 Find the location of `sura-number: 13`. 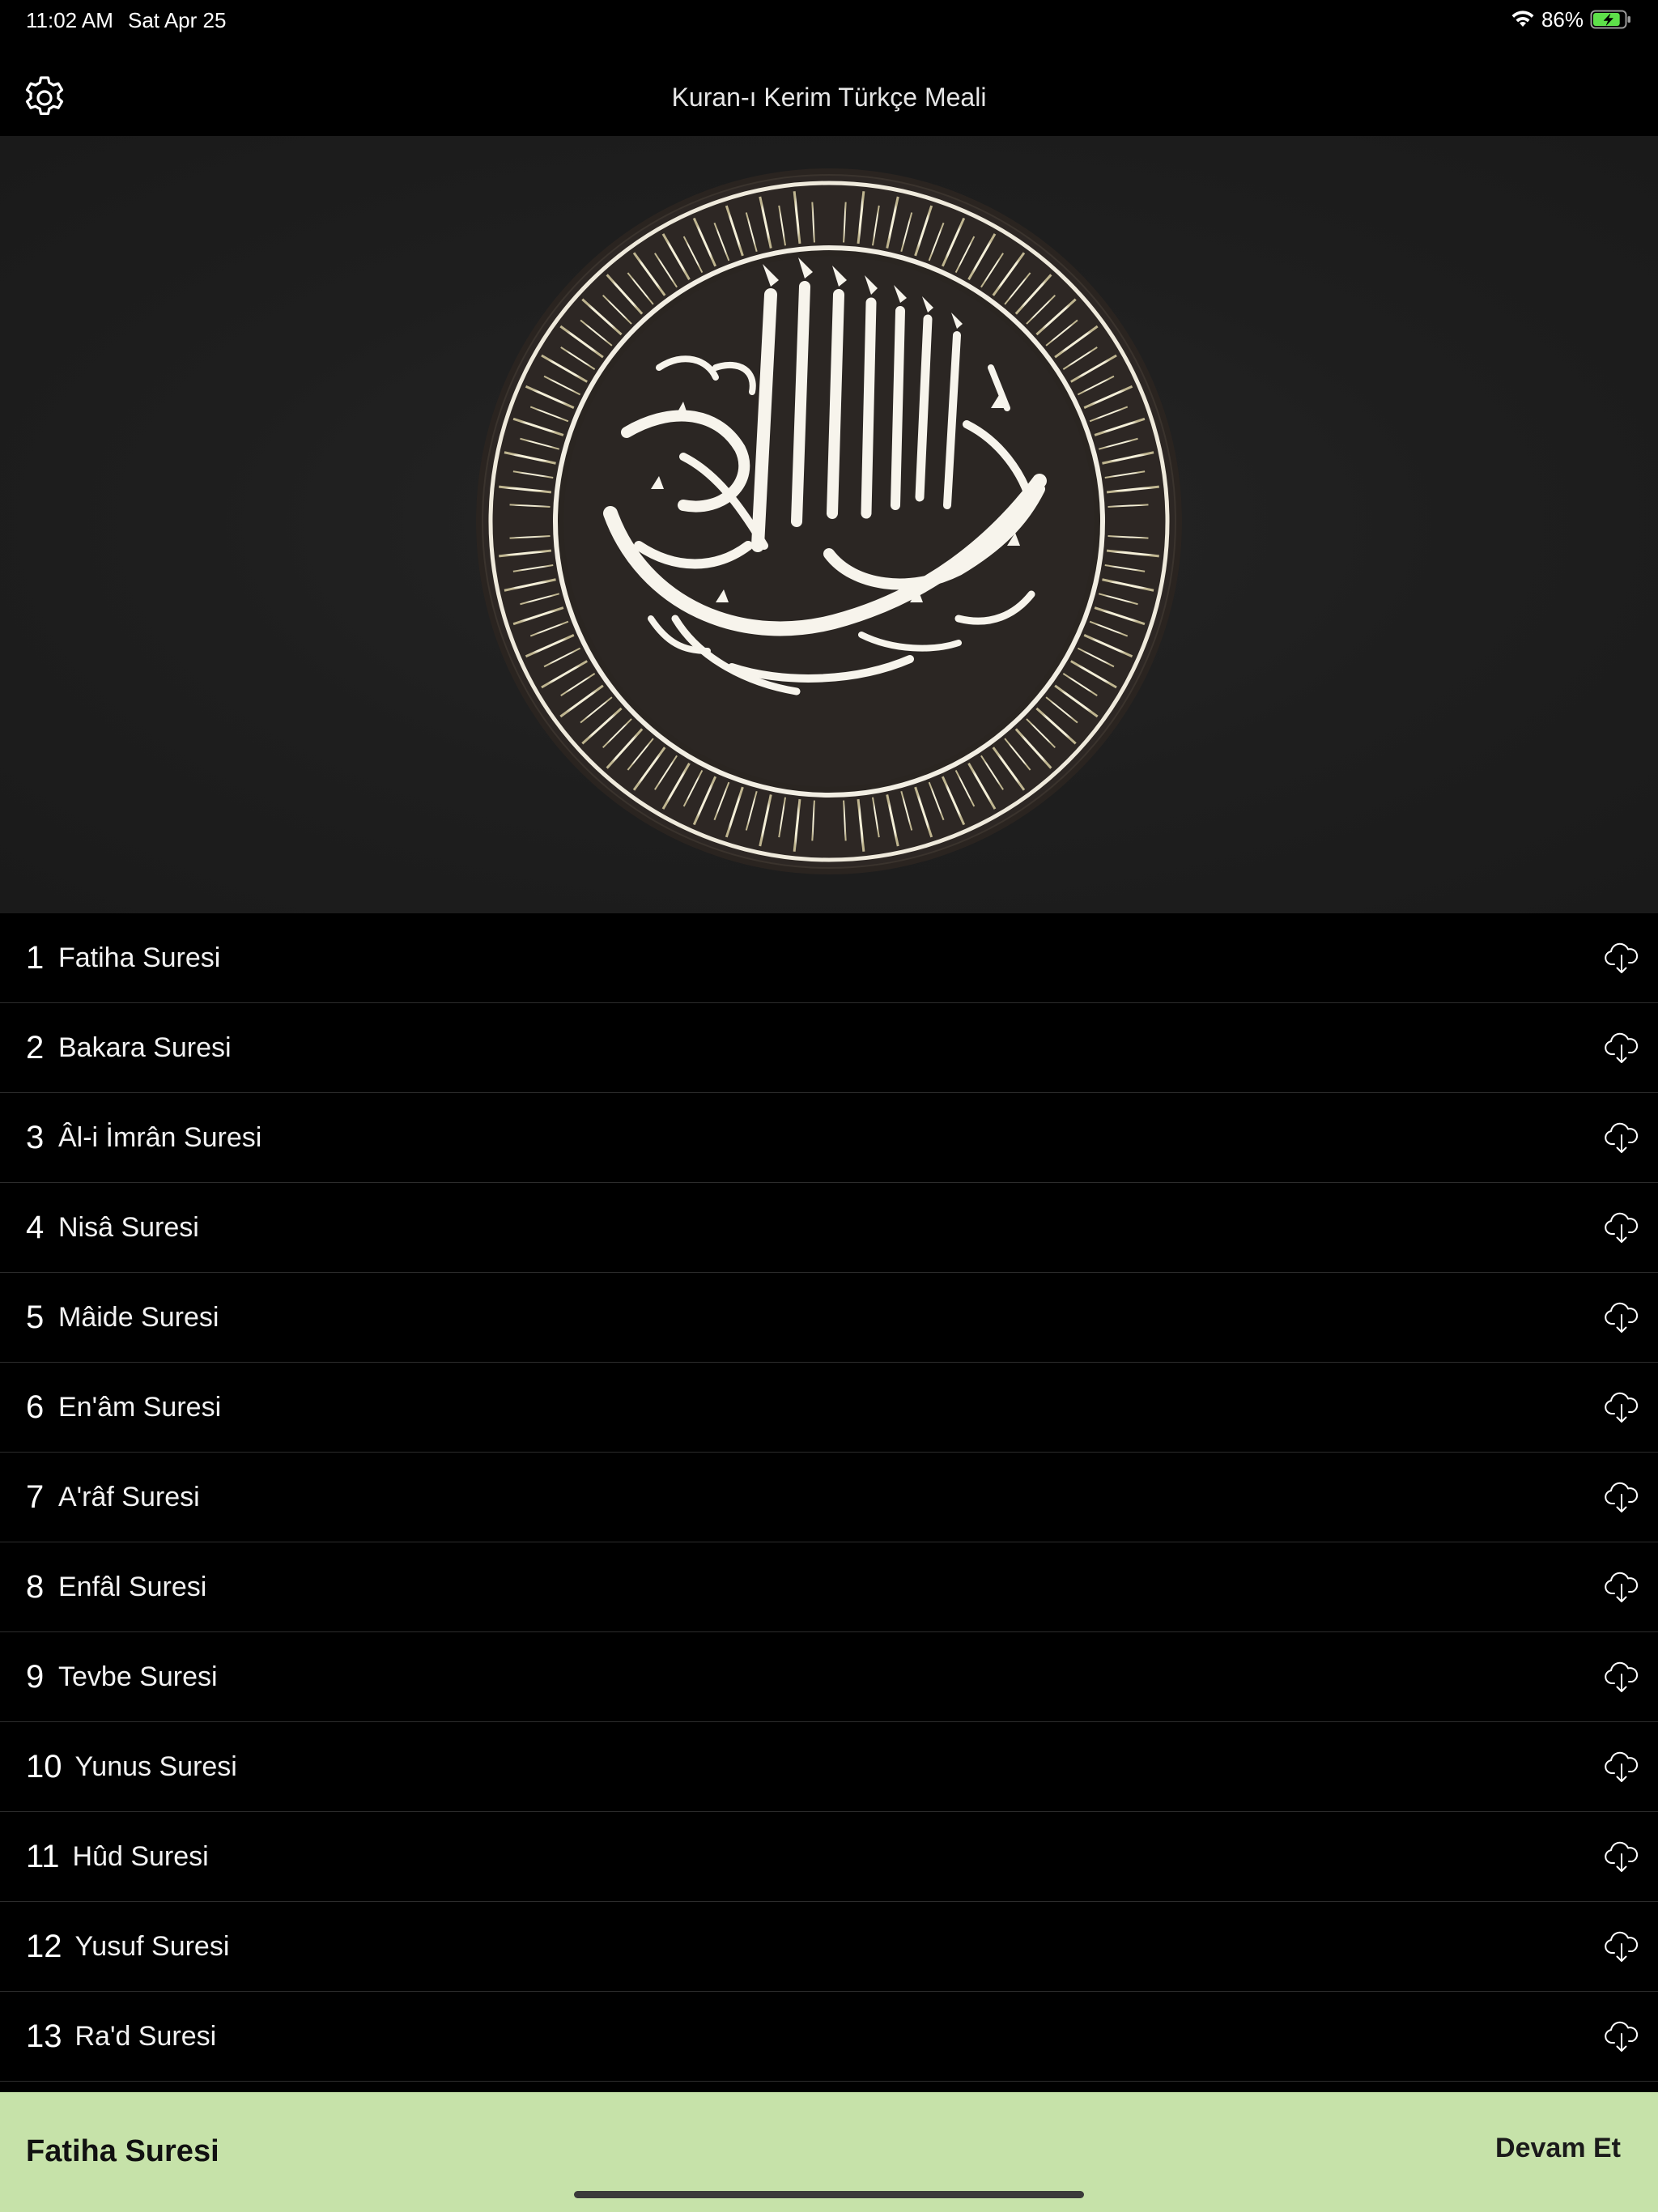

sura-number: 13 is located at coordinates (44, 2036).